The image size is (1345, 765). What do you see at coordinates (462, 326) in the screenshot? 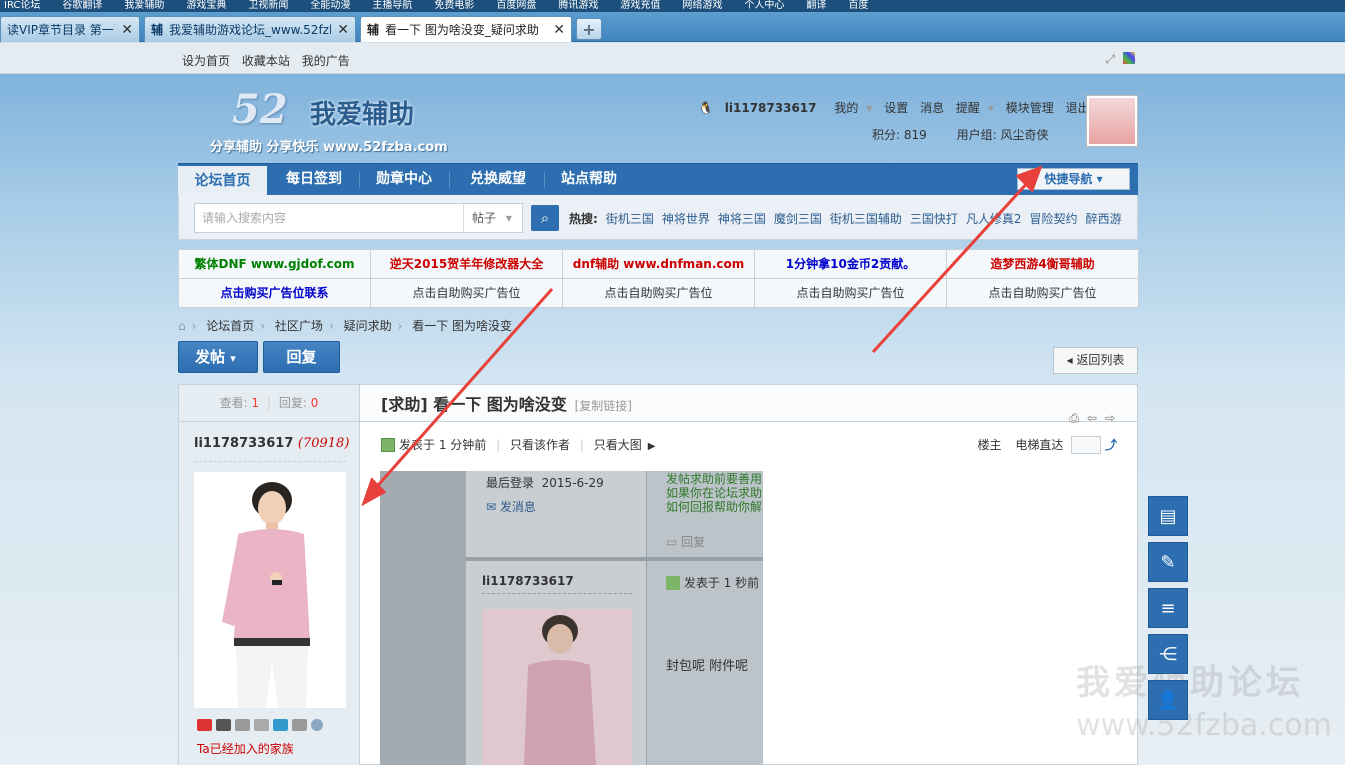
I see `breadcrumb-item: 看一下 图为啥没变` at bounding box center [462, 326].